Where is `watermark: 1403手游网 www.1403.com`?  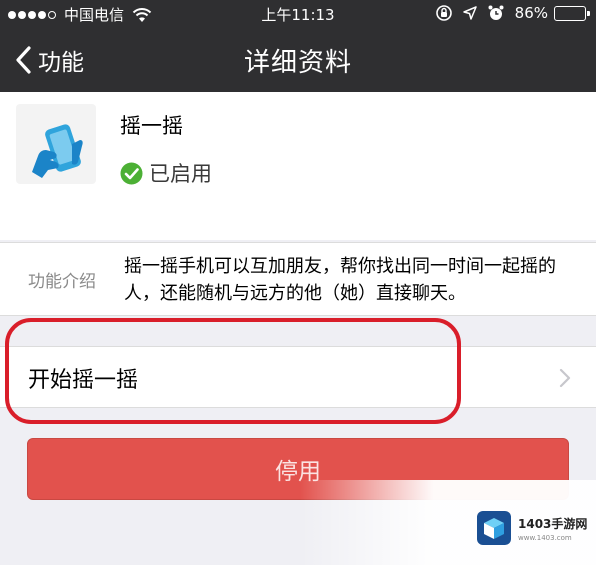
watermark: 1403手游网 www.1403.com is located at coordinates (536, 528).